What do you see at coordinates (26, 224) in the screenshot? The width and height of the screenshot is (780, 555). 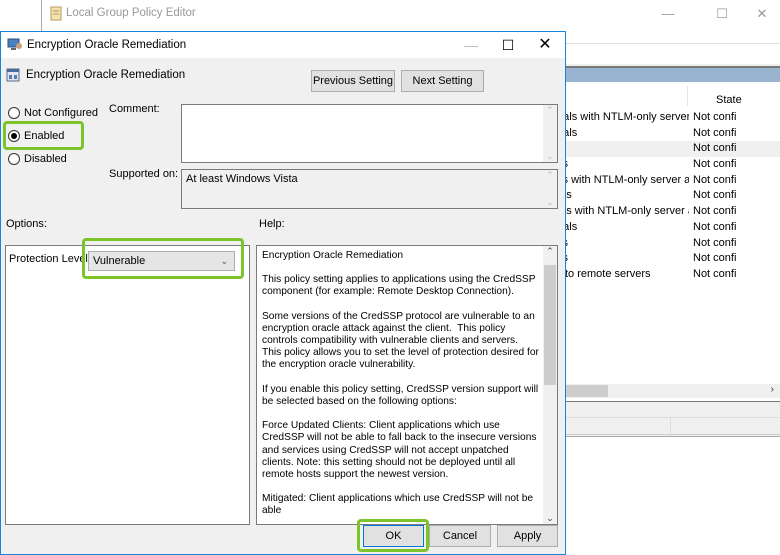 I see `options-label: Options:` at bounding box center [26, 224].